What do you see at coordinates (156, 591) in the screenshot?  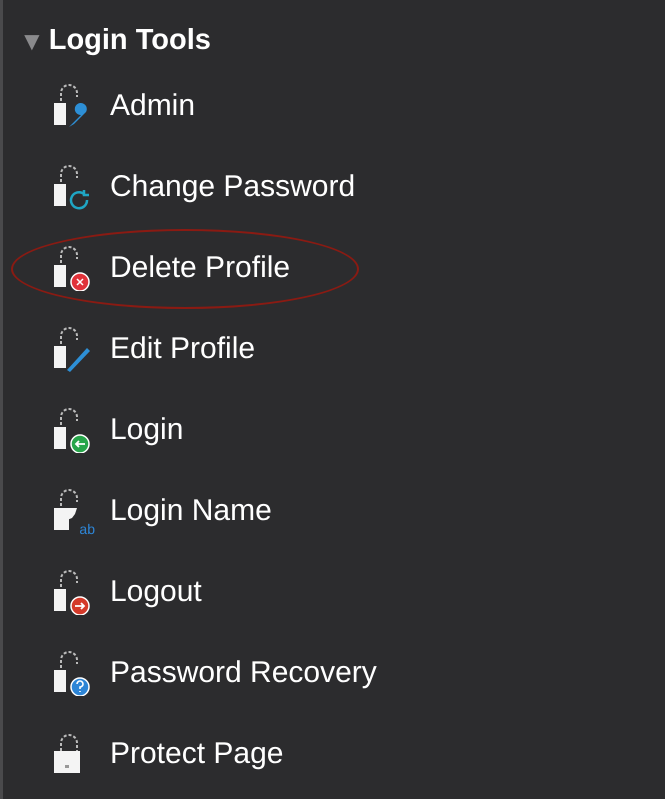 I see `tool-label: Logout` at bounding box center [156, 591].